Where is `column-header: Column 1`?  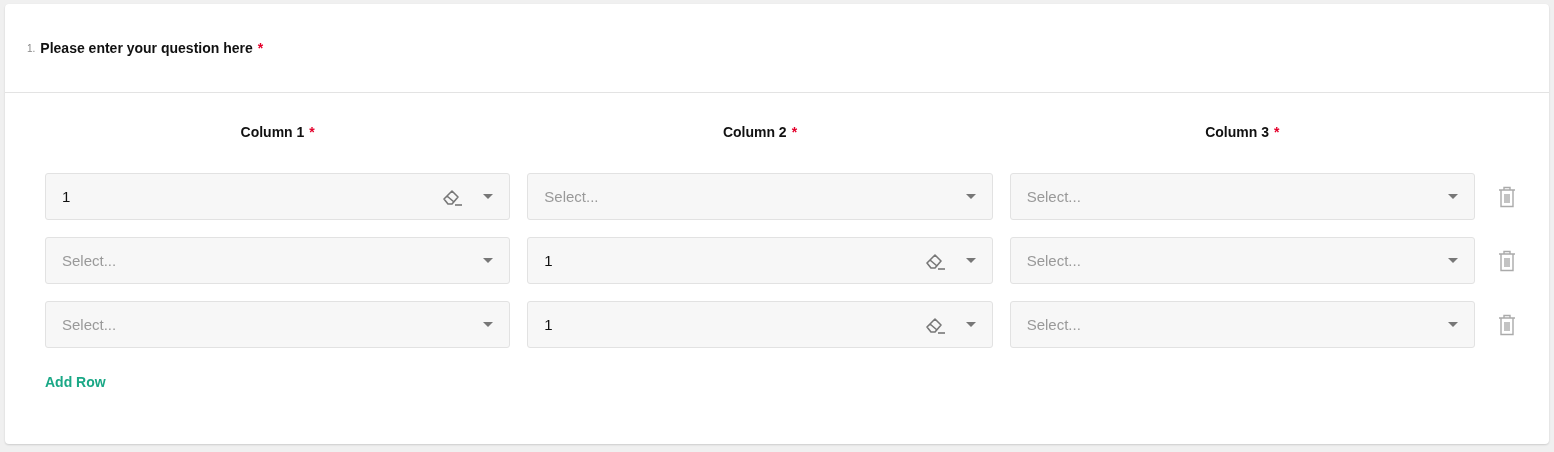 column-header: Column 1 is located at coordinates (272, 133).